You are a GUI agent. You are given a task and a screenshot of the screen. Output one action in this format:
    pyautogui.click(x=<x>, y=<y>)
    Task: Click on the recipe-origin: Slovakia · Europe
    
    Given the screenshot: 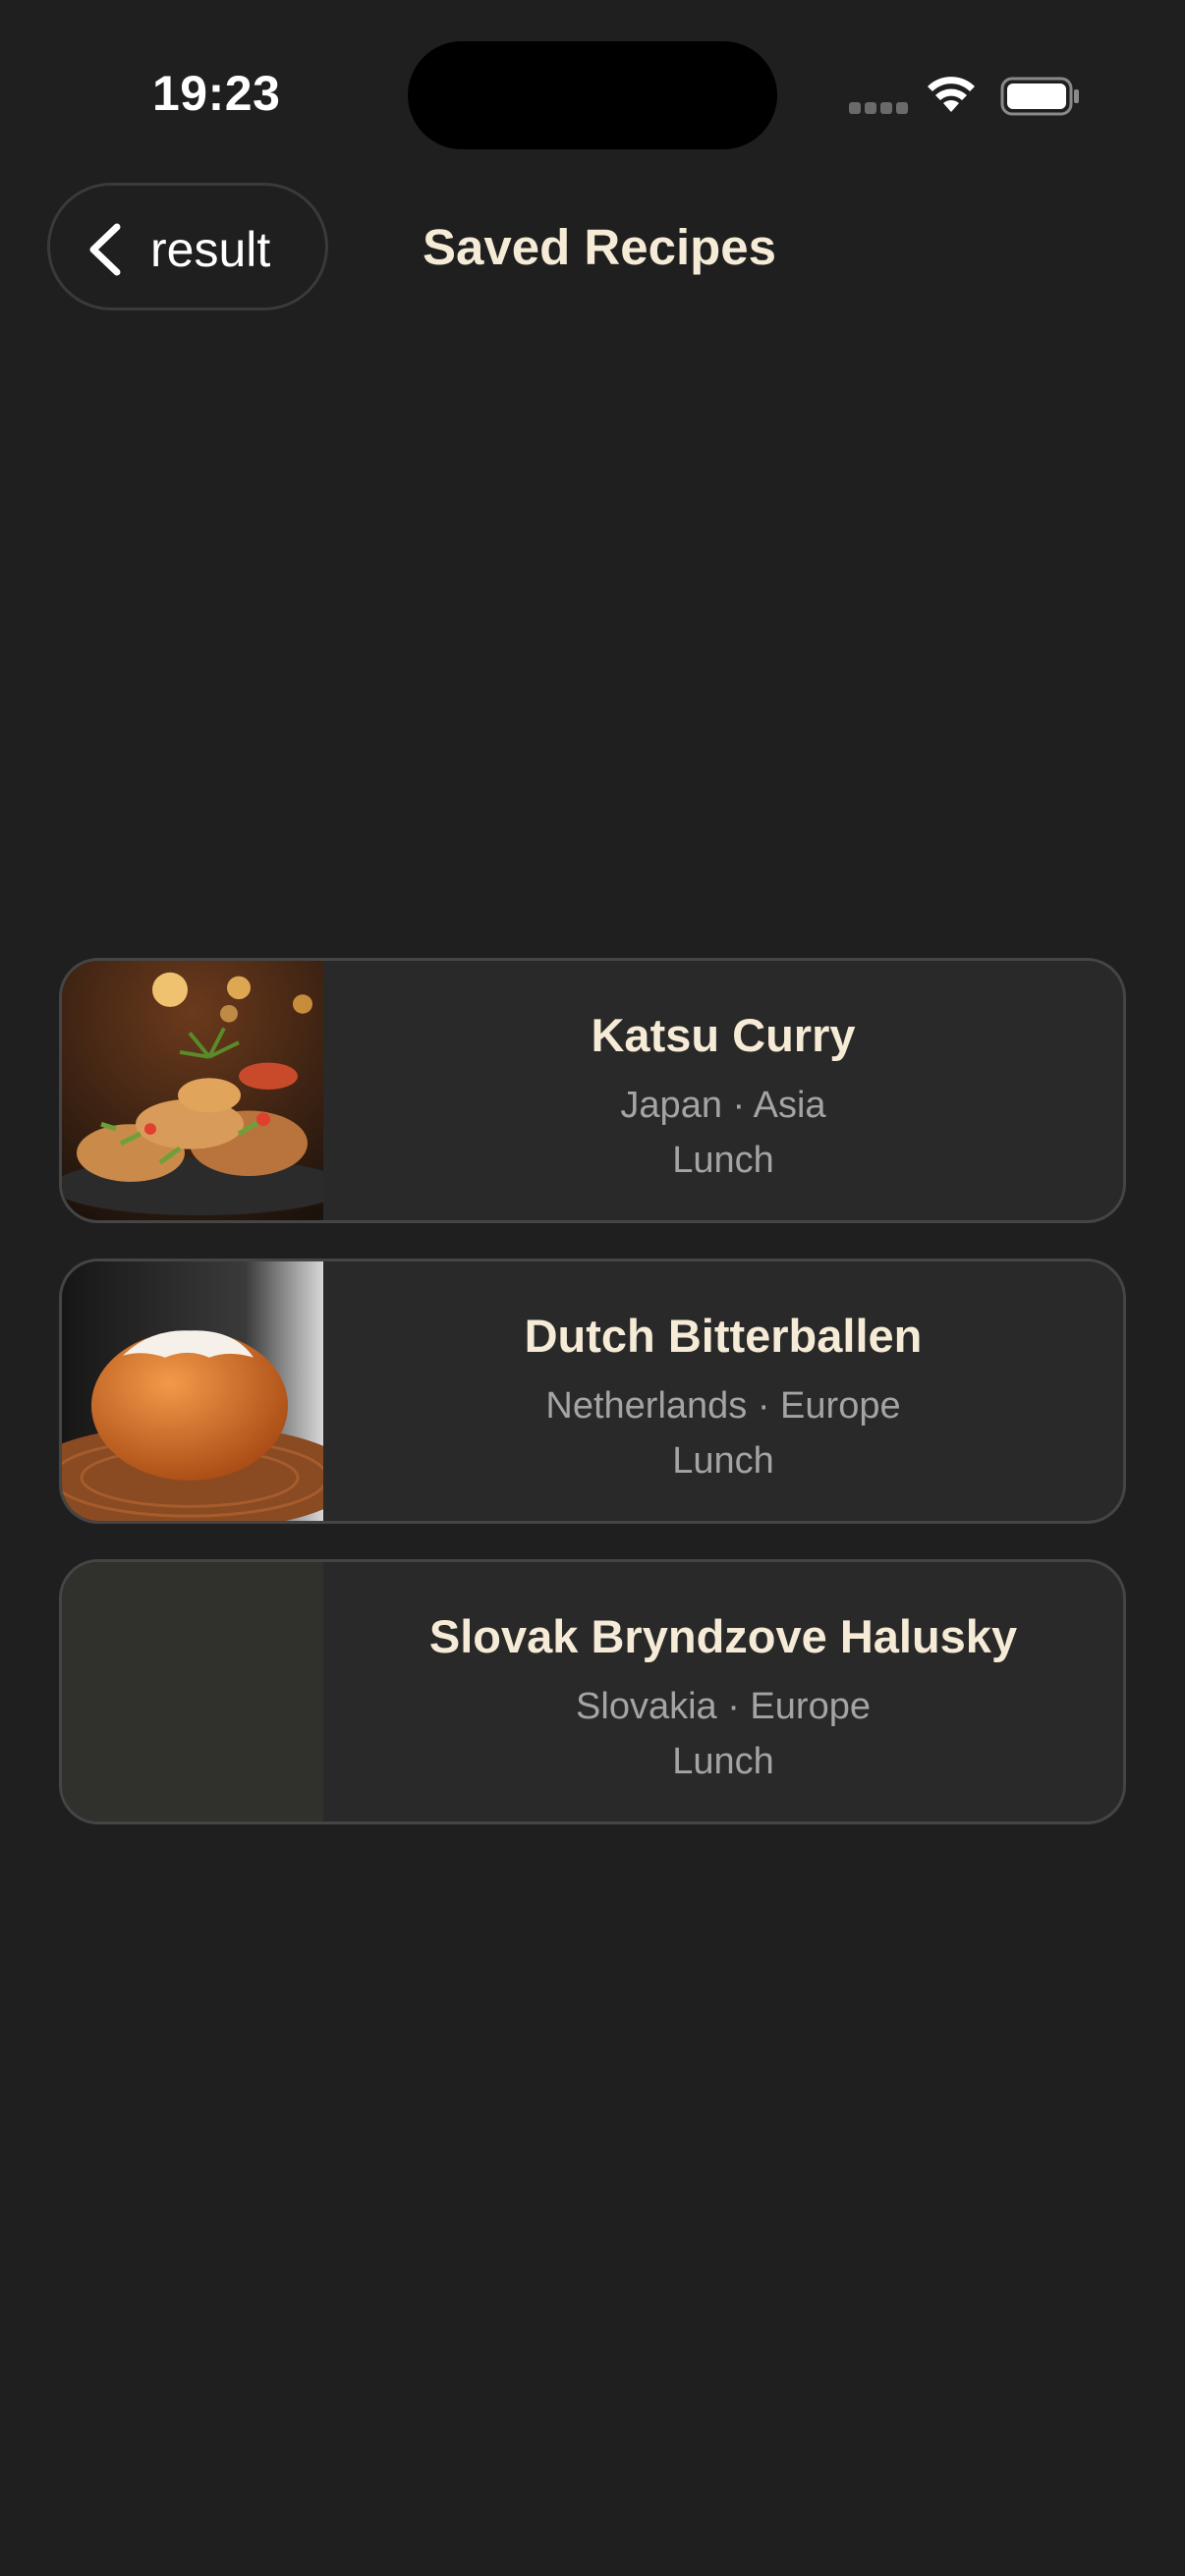 What is the action you would take?
    pyautogui.click(x=724, y=1706)
    